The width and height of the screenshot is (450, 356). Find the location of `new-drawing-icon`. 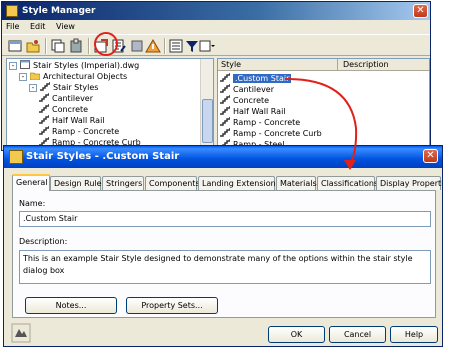

new-drawing-icon is located at coordinates (15, 46).